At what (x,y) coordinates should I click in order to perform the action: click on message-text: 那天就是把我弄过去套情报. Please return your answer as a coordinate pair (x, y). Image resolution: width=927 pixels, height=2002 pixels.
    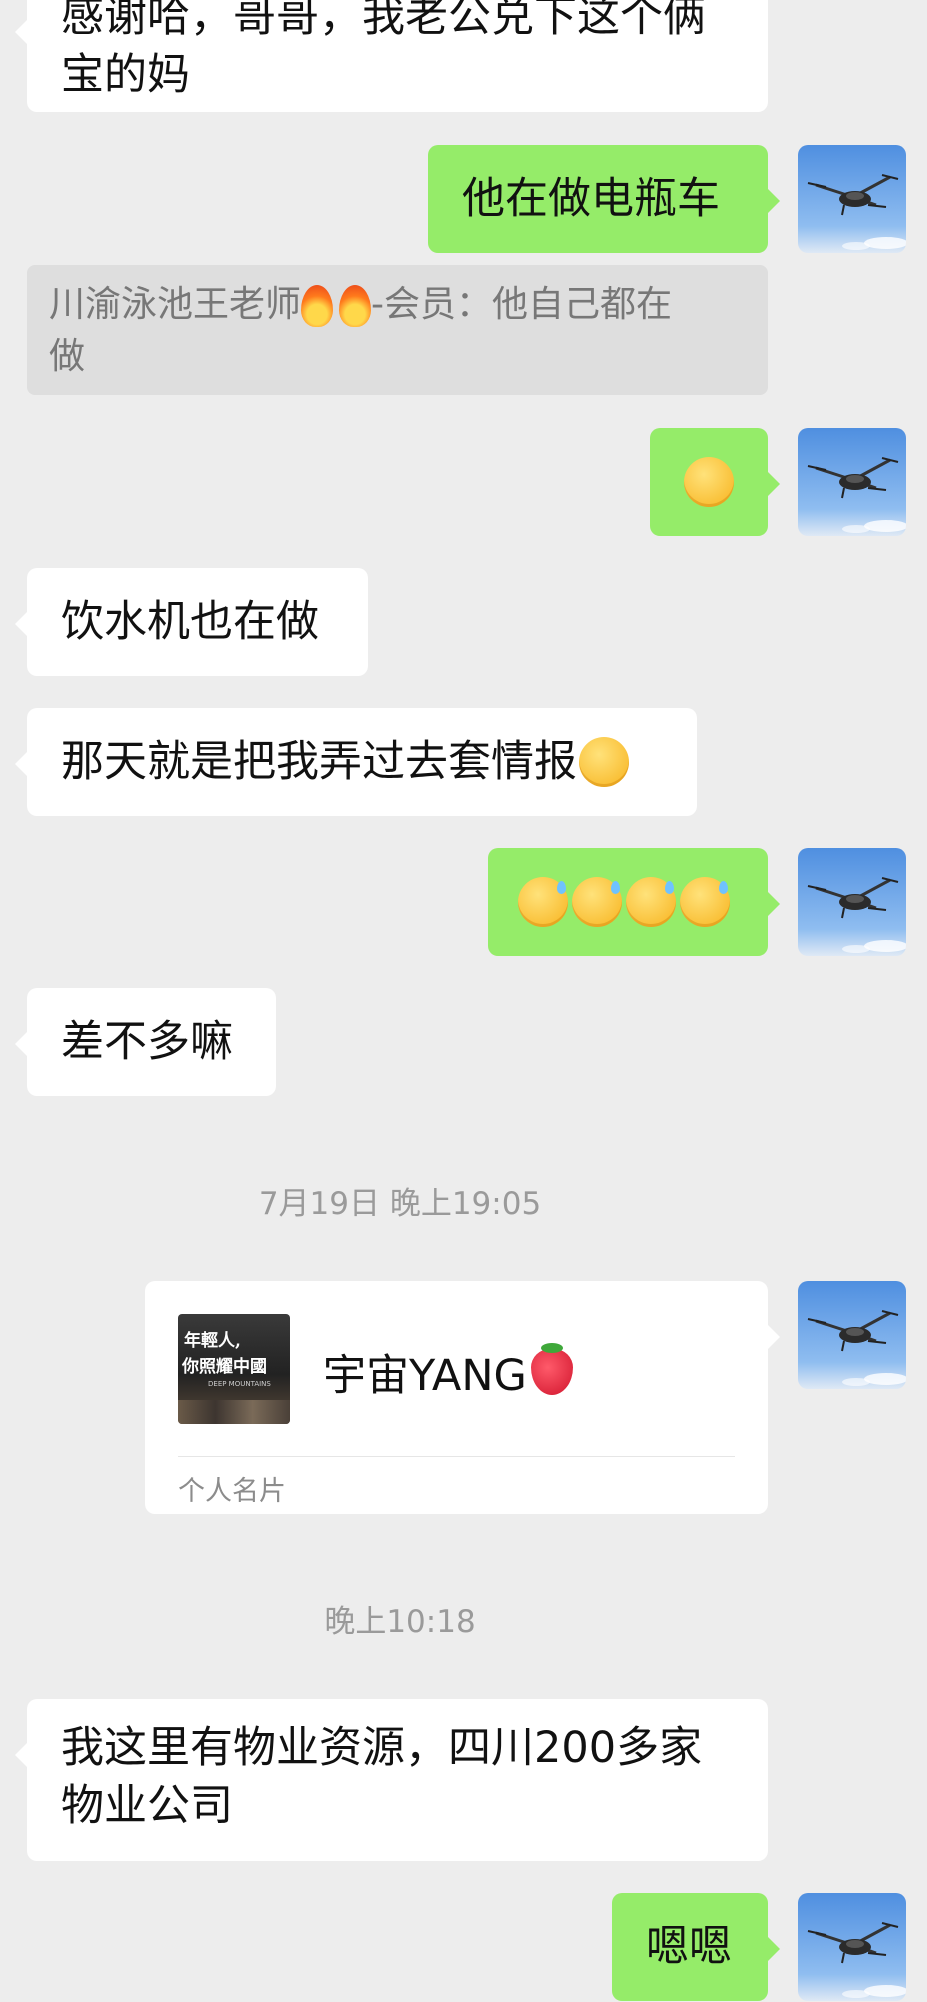
    Looking at the image, I should click on (319, 762).